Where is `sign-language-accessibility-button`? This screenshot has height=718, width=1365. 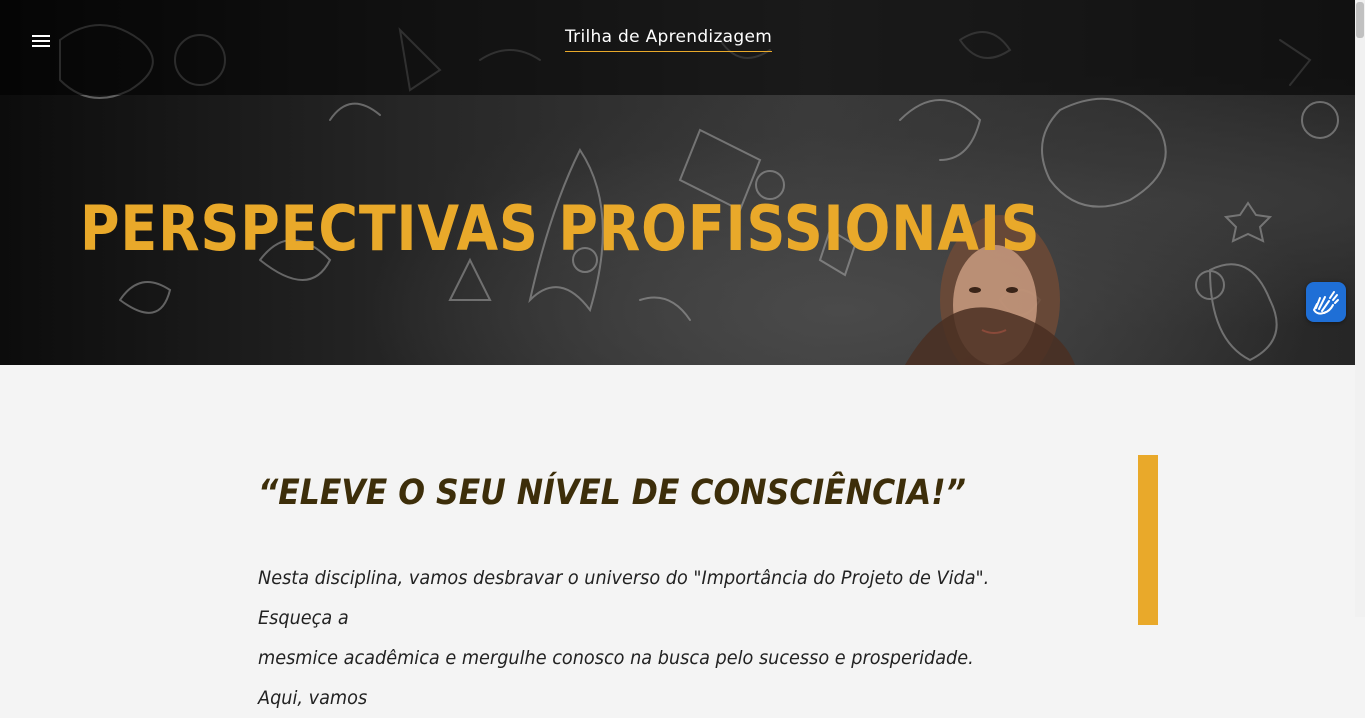
sign-language-accessibility-button is located at coordinates (1326, 302).